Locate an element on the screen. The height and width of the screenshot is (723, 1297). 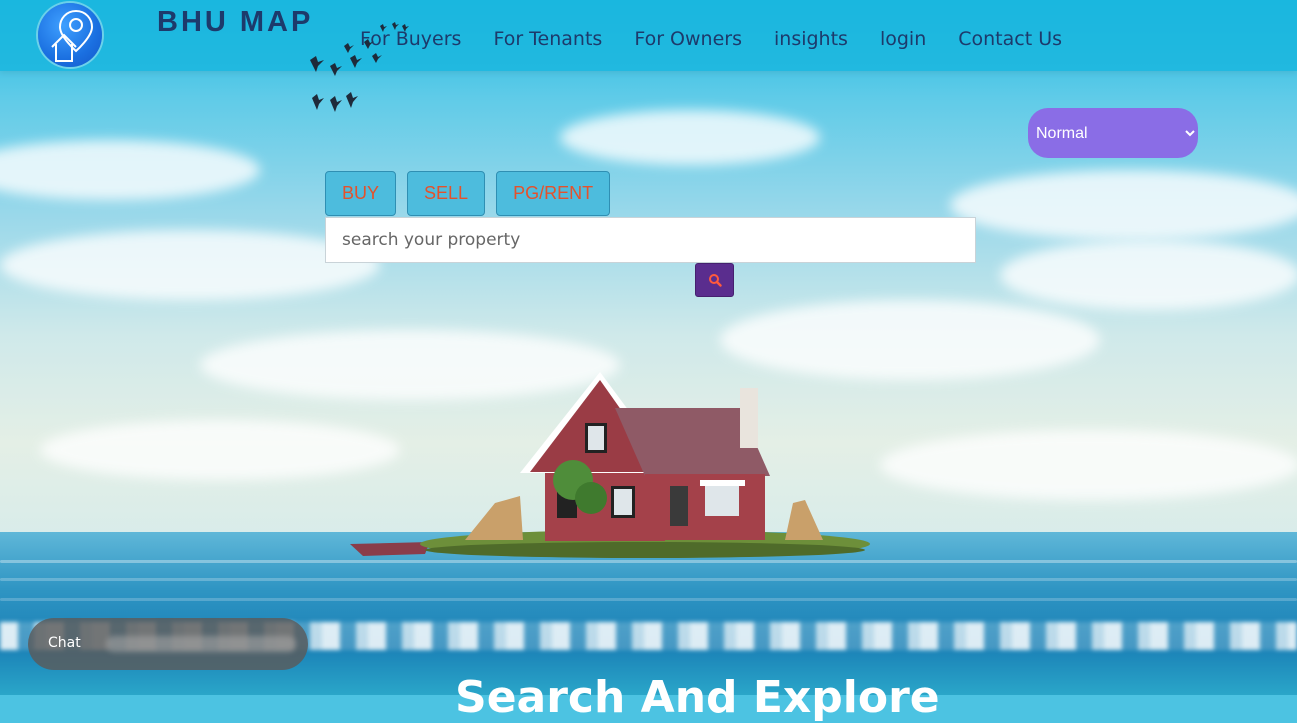
hero-heading: Search And Explore is located at coordinates (697, 697).